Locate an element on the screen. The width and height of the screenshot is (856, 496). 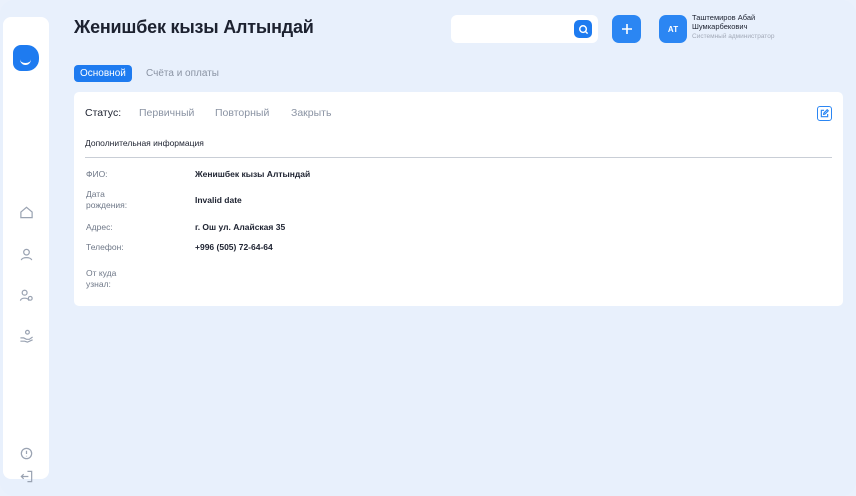
field-value-birthdate: Invalid date is located at coordinates (218, 200).